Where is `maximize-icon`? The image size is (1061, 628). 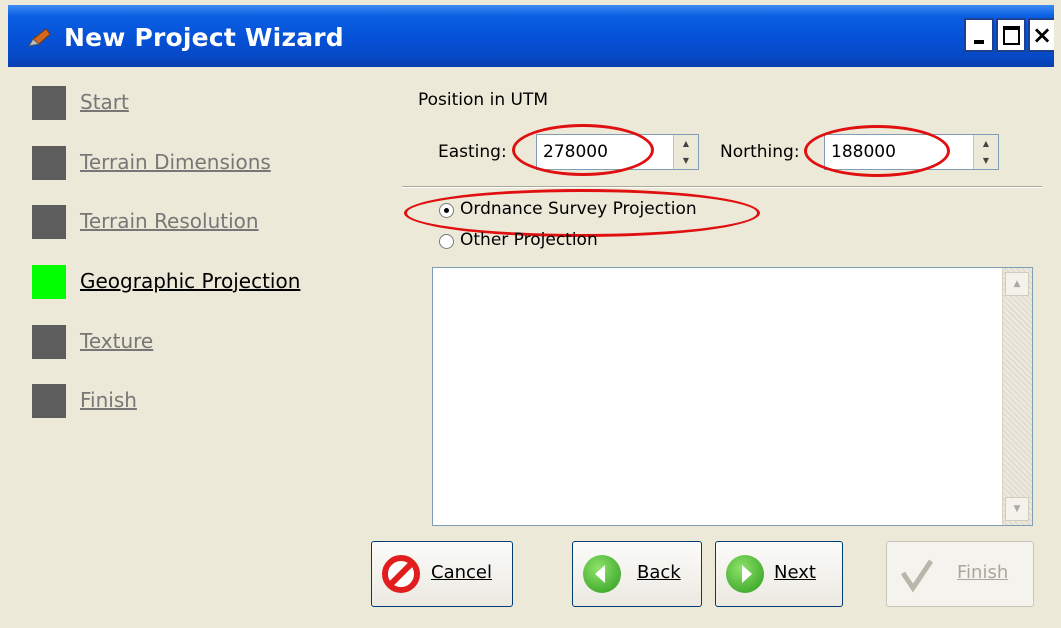
maximize-icon is located at coordinates (1011, 35).